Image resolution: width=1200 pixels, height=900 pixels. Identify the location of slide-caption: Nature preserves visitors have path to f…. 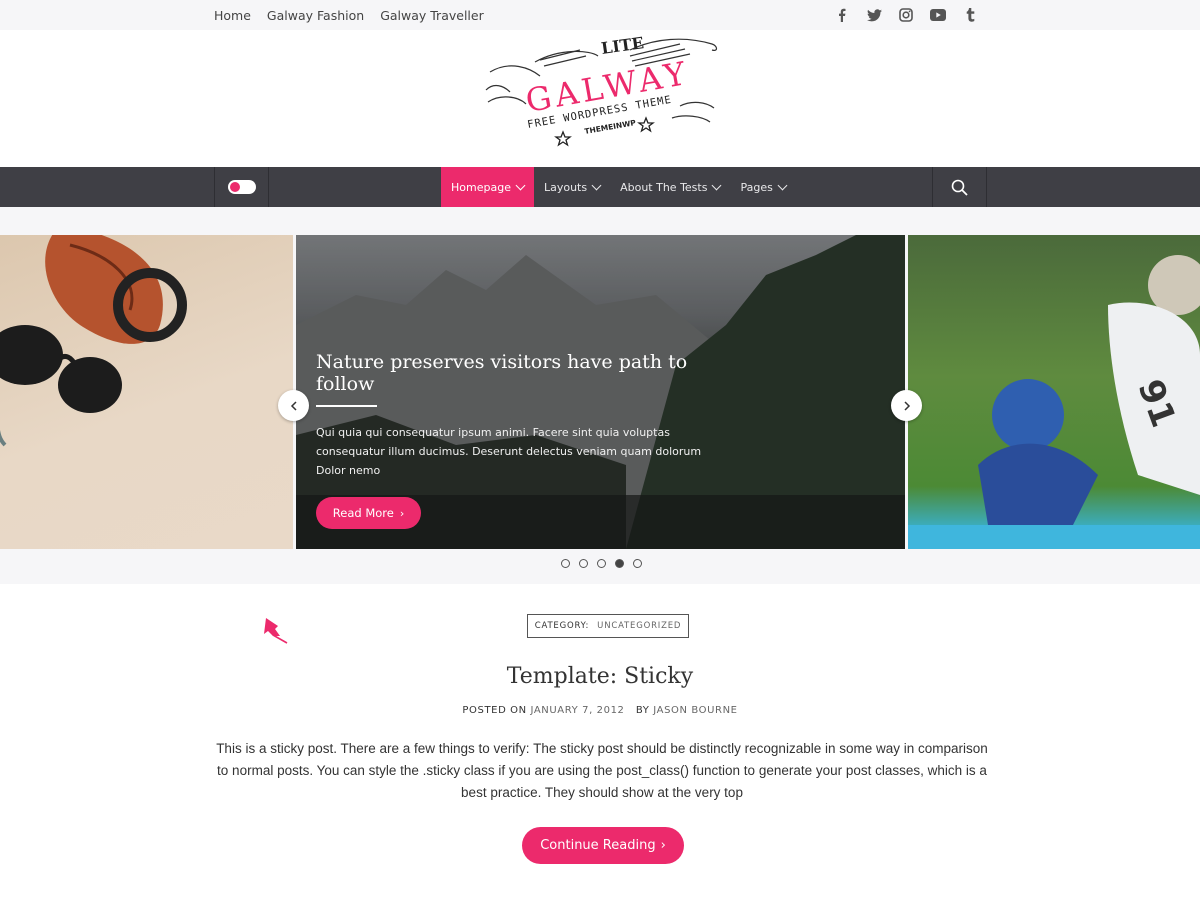
(516, 415).